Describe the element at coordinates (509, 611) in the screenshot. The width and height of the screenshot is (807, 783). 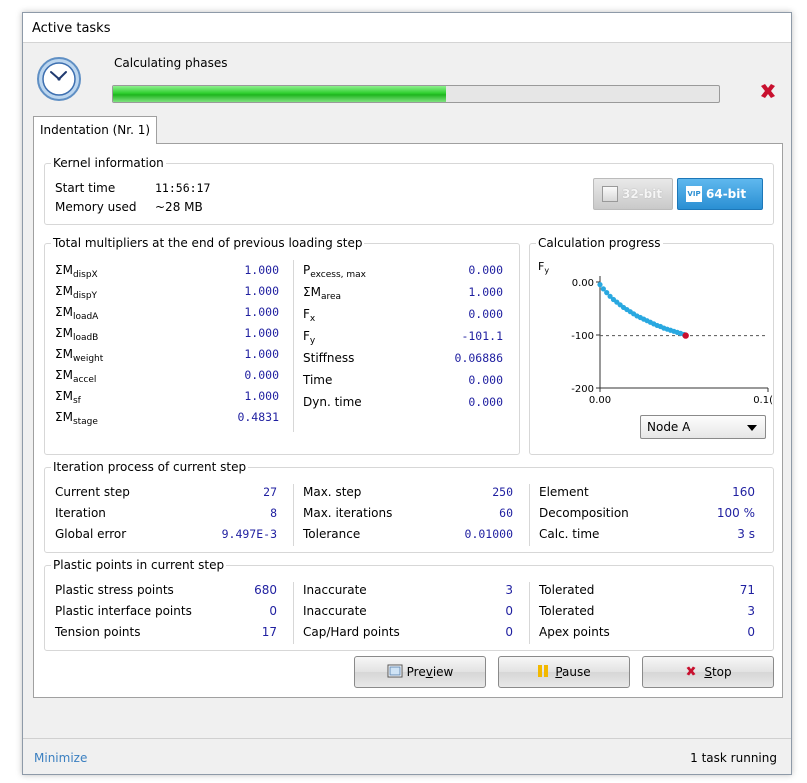
I see `row-value: 0` at that location.